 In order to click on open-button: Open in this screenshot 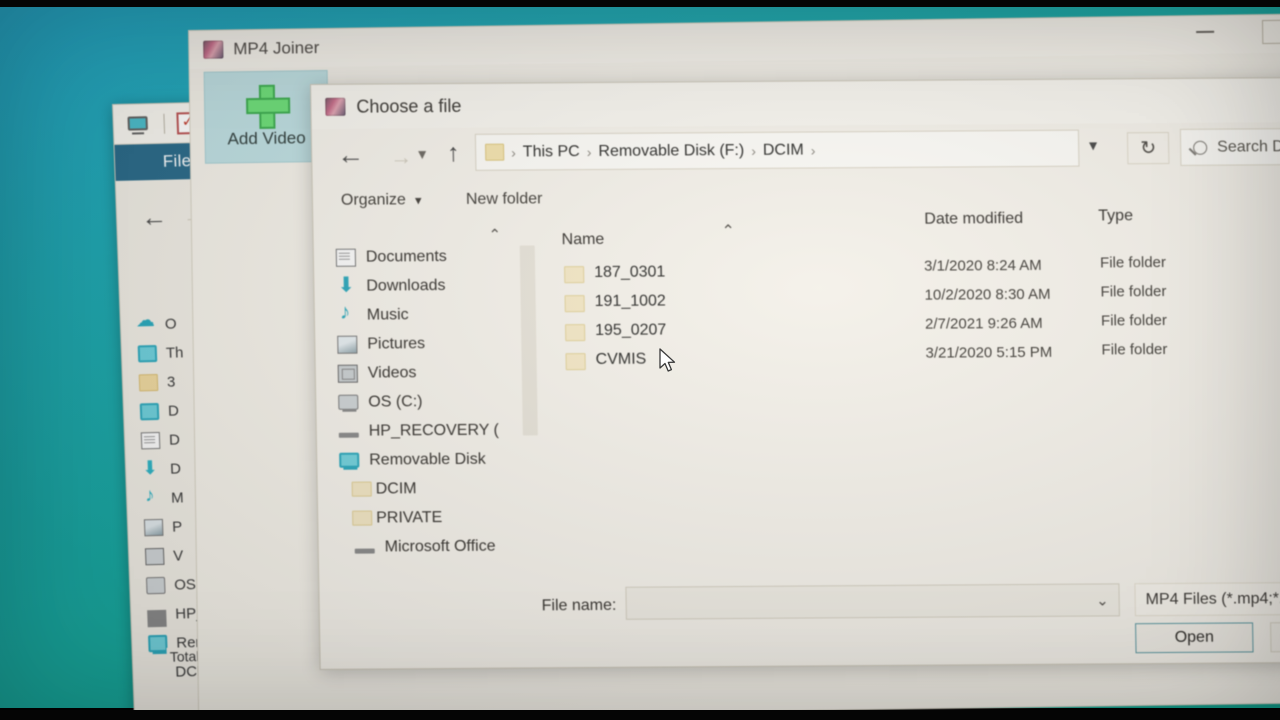, I will do `click(1194, 638)`.